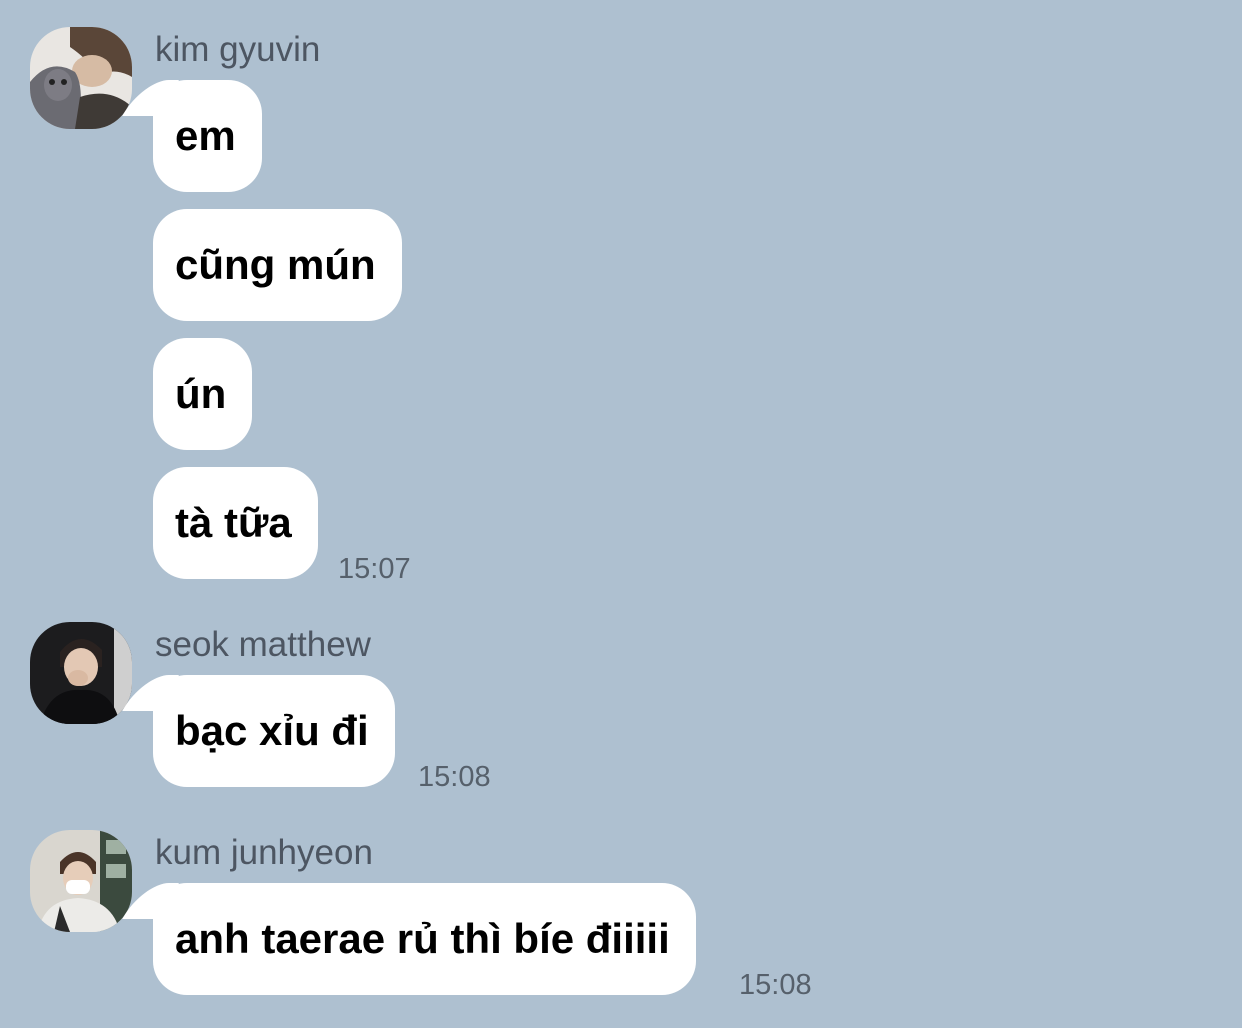  What do you see at coordinates (424, 939) in the screenshot?
I see `message-bubble: anh taerae rủ thì bíe điiiii` at bounding box center [424, 939].